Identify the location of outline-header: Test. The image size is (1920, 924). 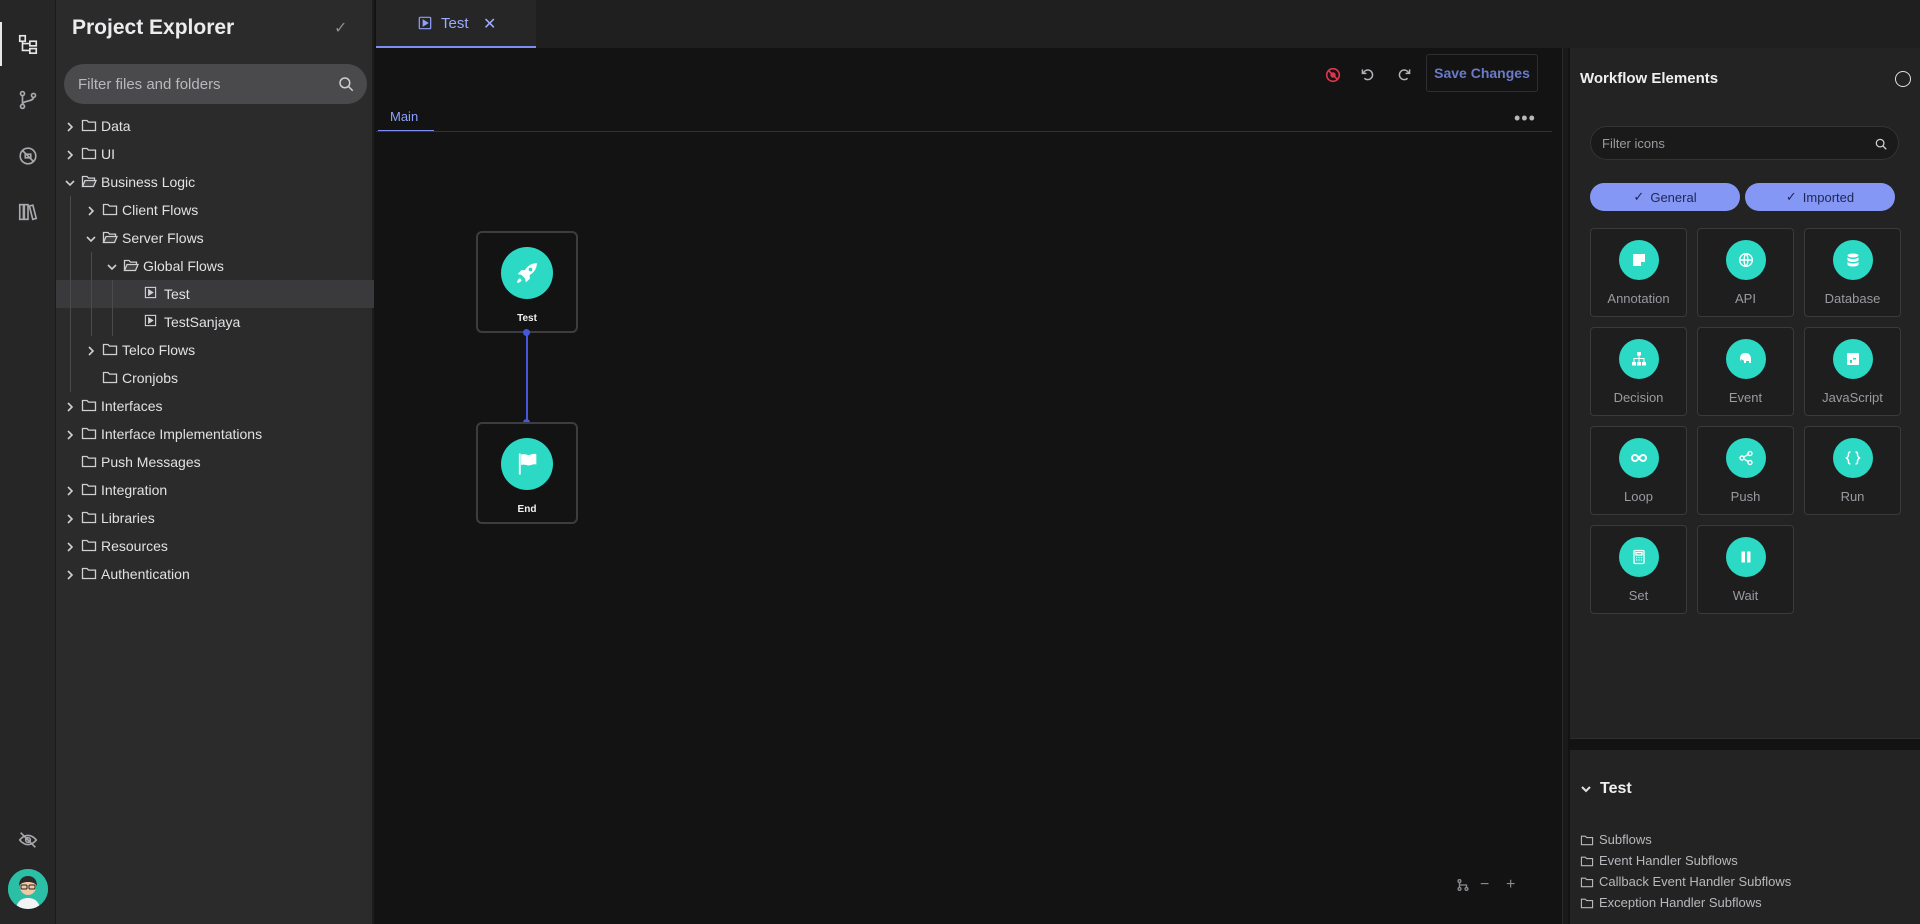
(1606, 789).